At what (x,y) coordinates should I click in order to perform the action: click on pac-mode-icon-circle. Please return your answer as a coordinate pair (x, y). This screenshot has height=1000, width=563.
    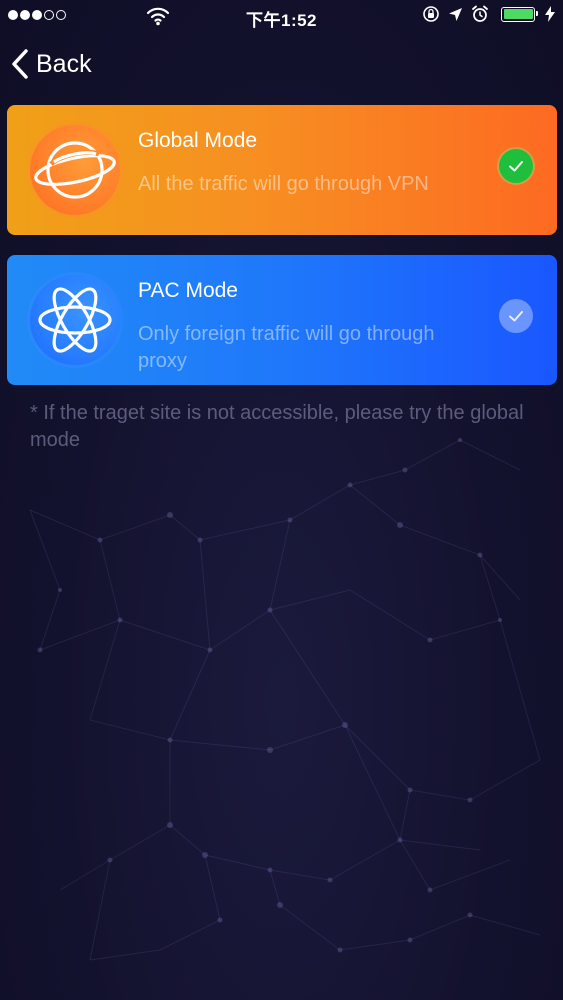
    Looking at the image, I should click on (75, 320).